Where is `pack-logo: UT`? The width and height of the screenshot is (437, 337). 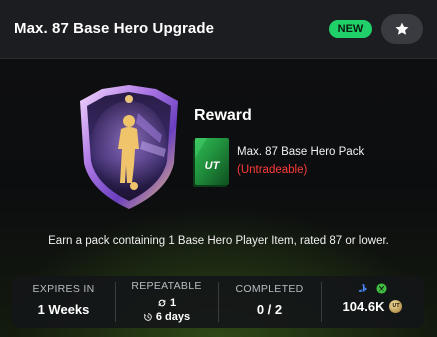
pack-logo: UT is located at coordinates (213, 166).